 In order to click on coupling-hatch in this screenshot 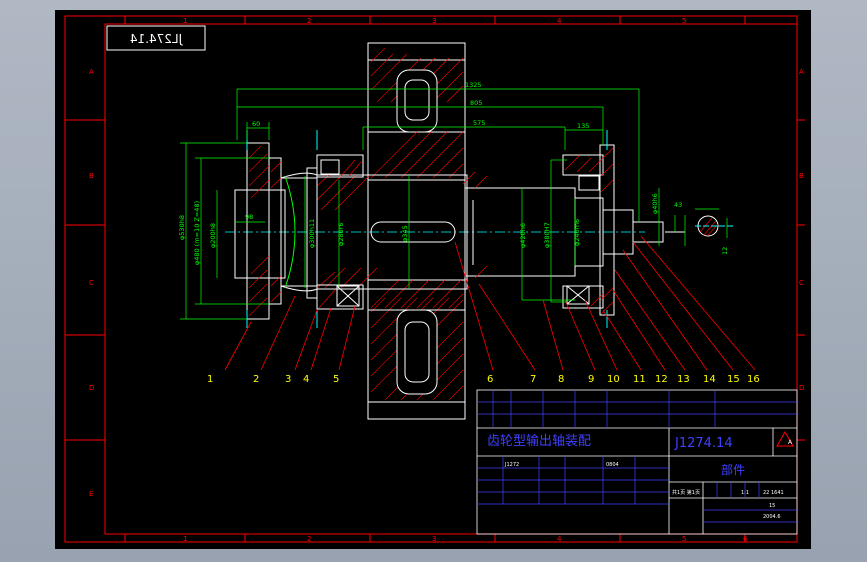, I will do `click(265, 231)`.